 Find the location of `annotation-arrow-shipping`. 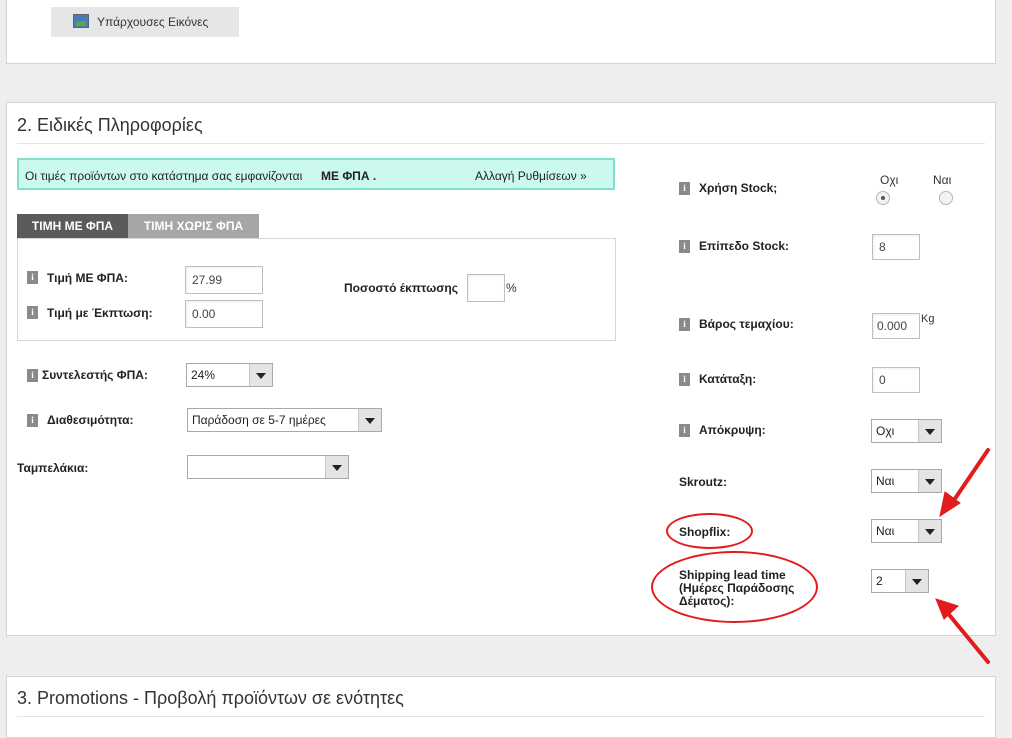

annotation-arrow-shipping is located at coordinates (967, 636).